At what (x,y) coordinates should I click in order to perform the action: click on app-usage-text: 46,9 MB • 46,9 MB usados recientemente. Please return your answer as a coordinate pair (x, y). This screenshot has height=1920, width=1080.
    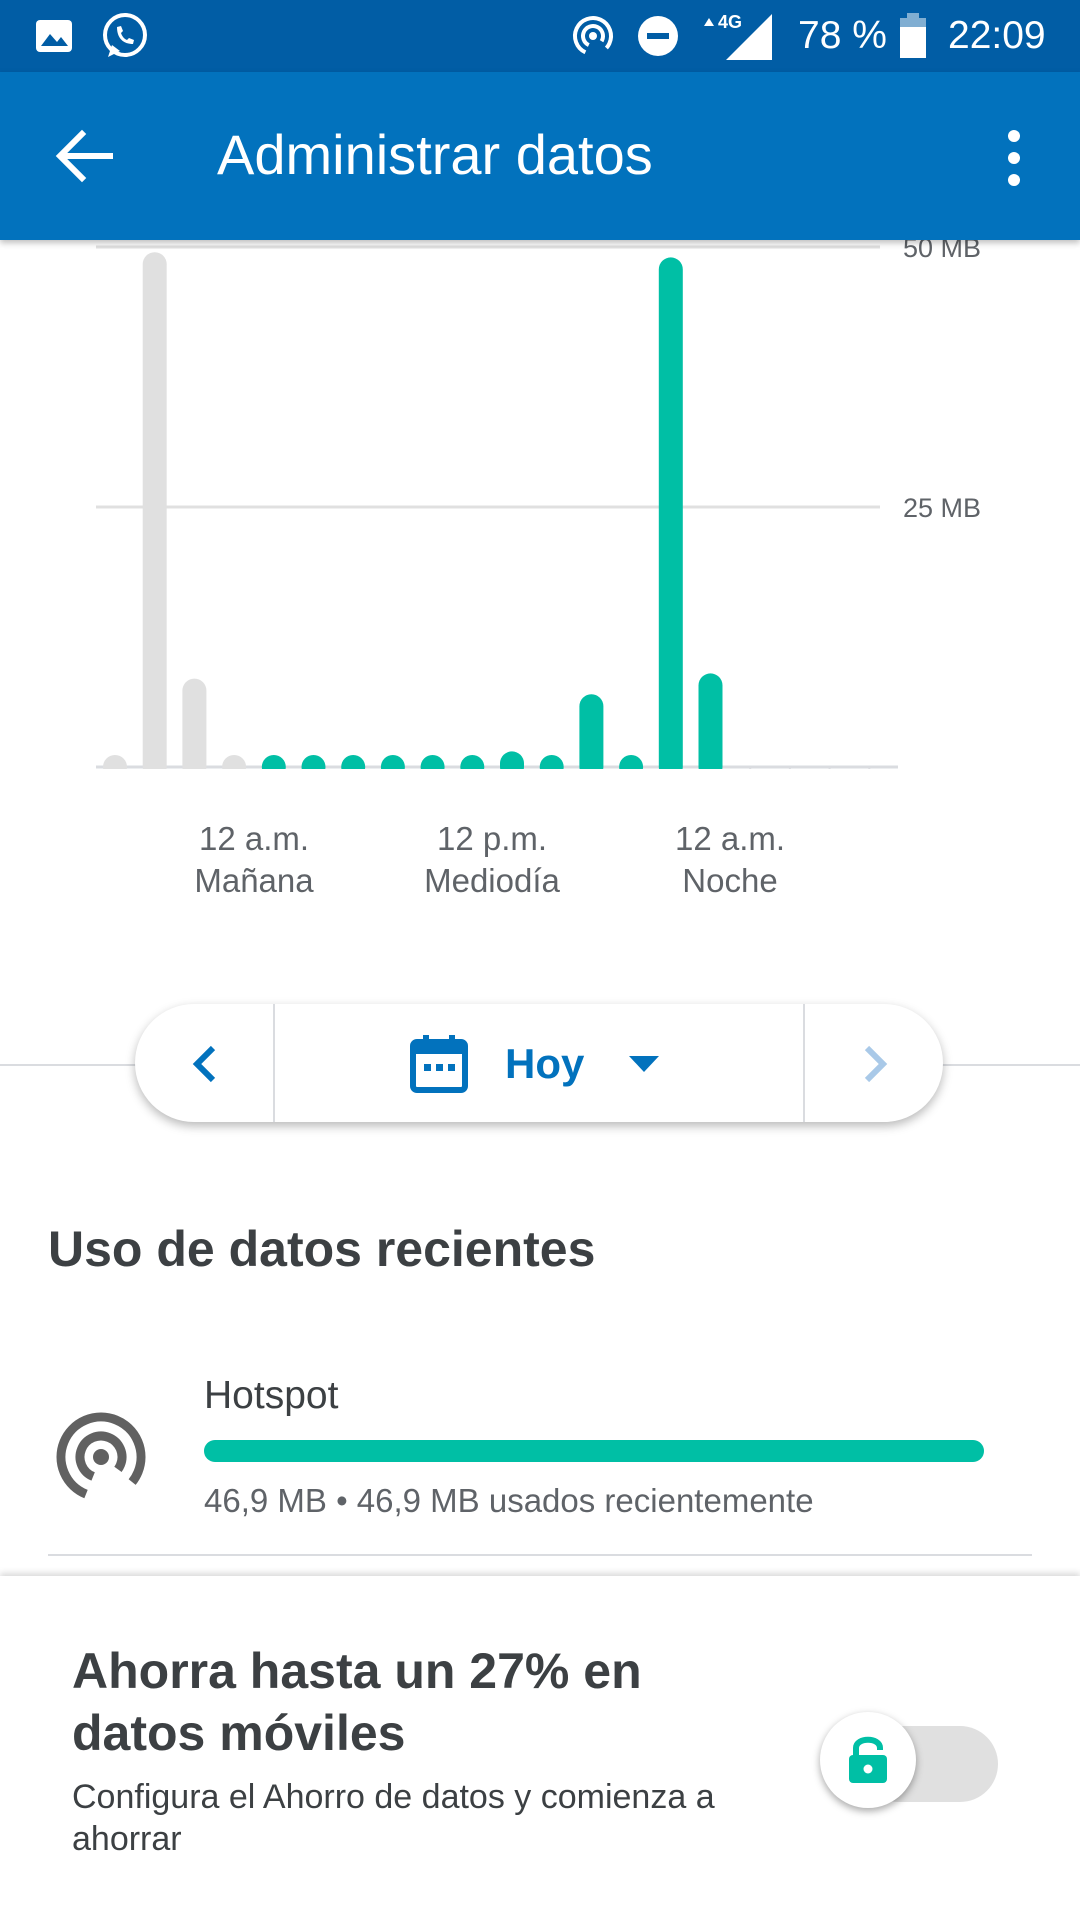
    Looking at the image, I should click on (509, 1500).